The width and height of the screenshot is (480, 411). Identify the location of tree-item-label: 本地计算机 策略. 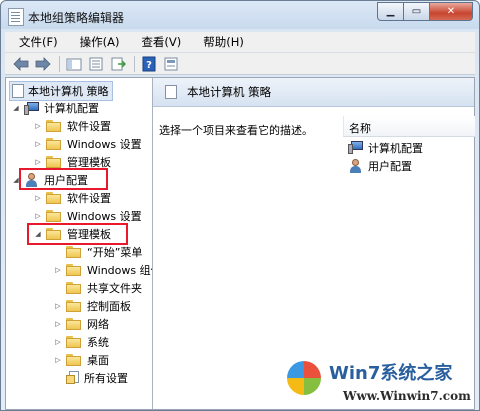
(68, 91).